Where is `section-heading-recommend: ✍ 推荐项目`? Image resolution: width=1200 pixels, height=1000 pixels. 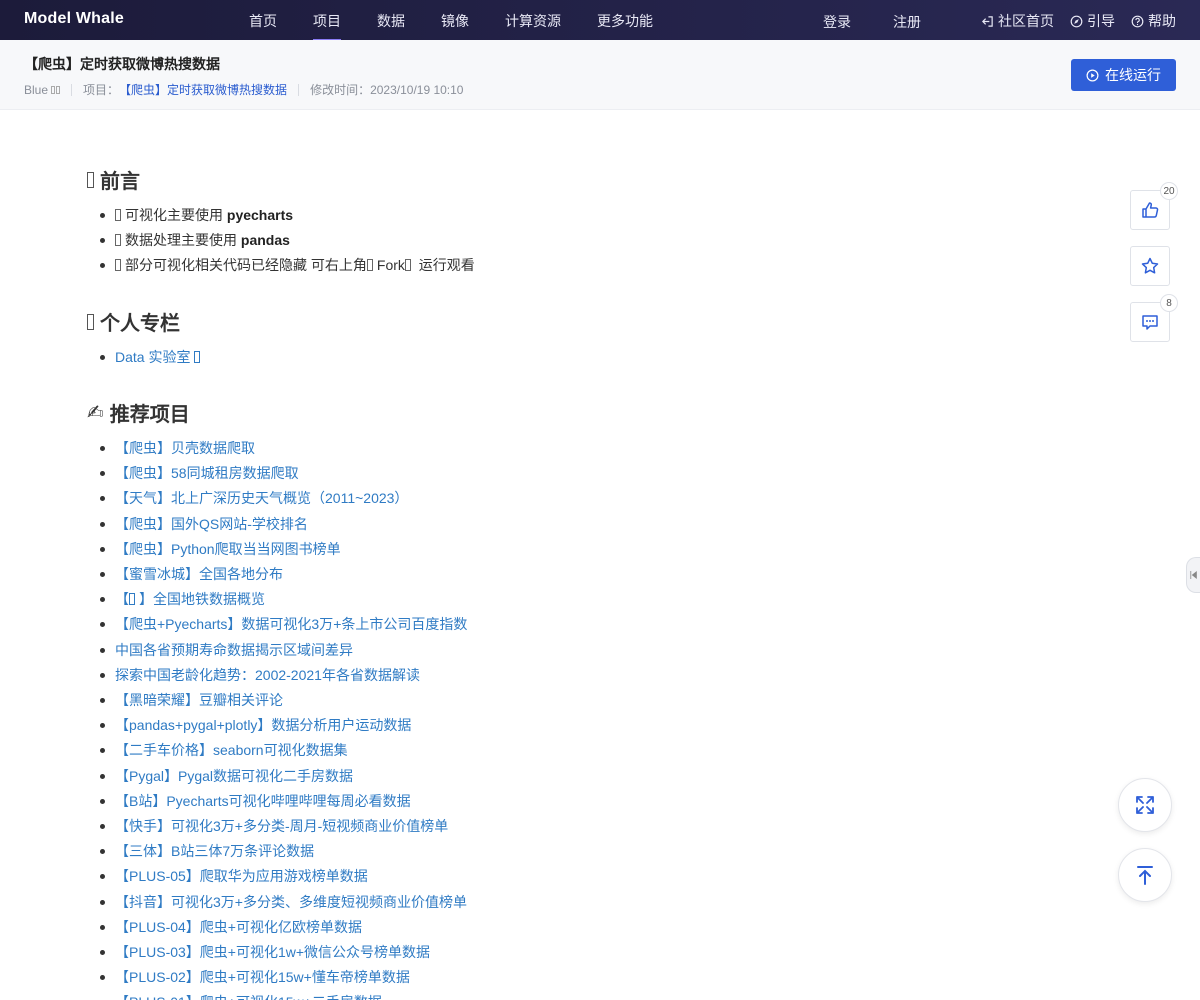 section-heading-recommend: ✍ 推荐项目 is located at coordinates (138, 412).